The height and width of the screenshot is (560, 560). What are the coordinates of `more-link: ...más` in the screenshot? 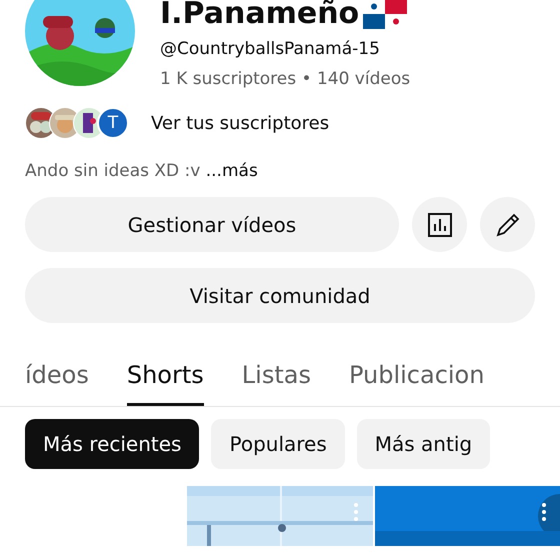 It's located at (232, 171).